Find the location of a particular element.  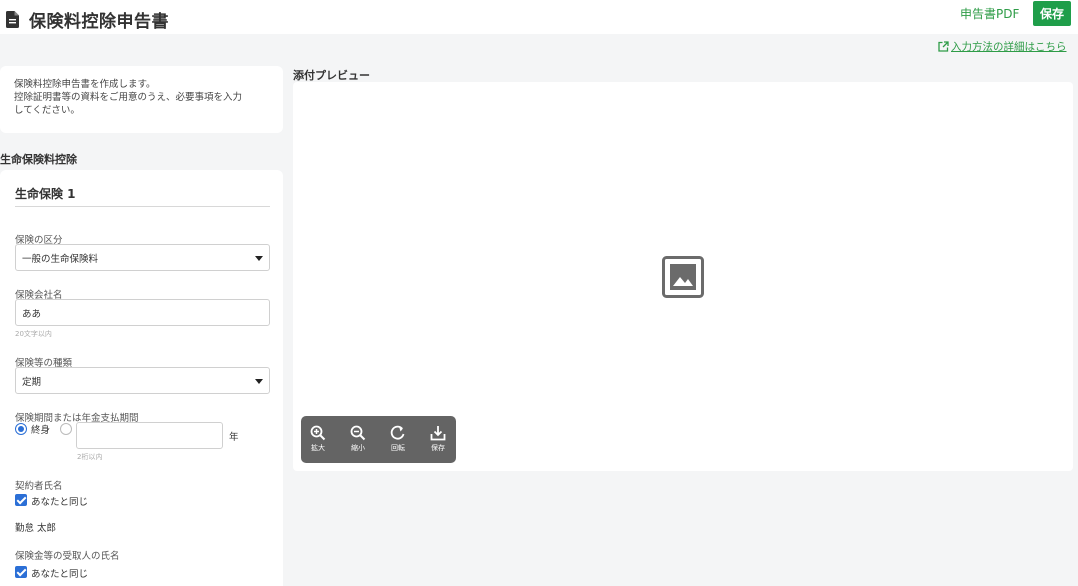

type-select: 定期 is located at coordinates (142, 380).